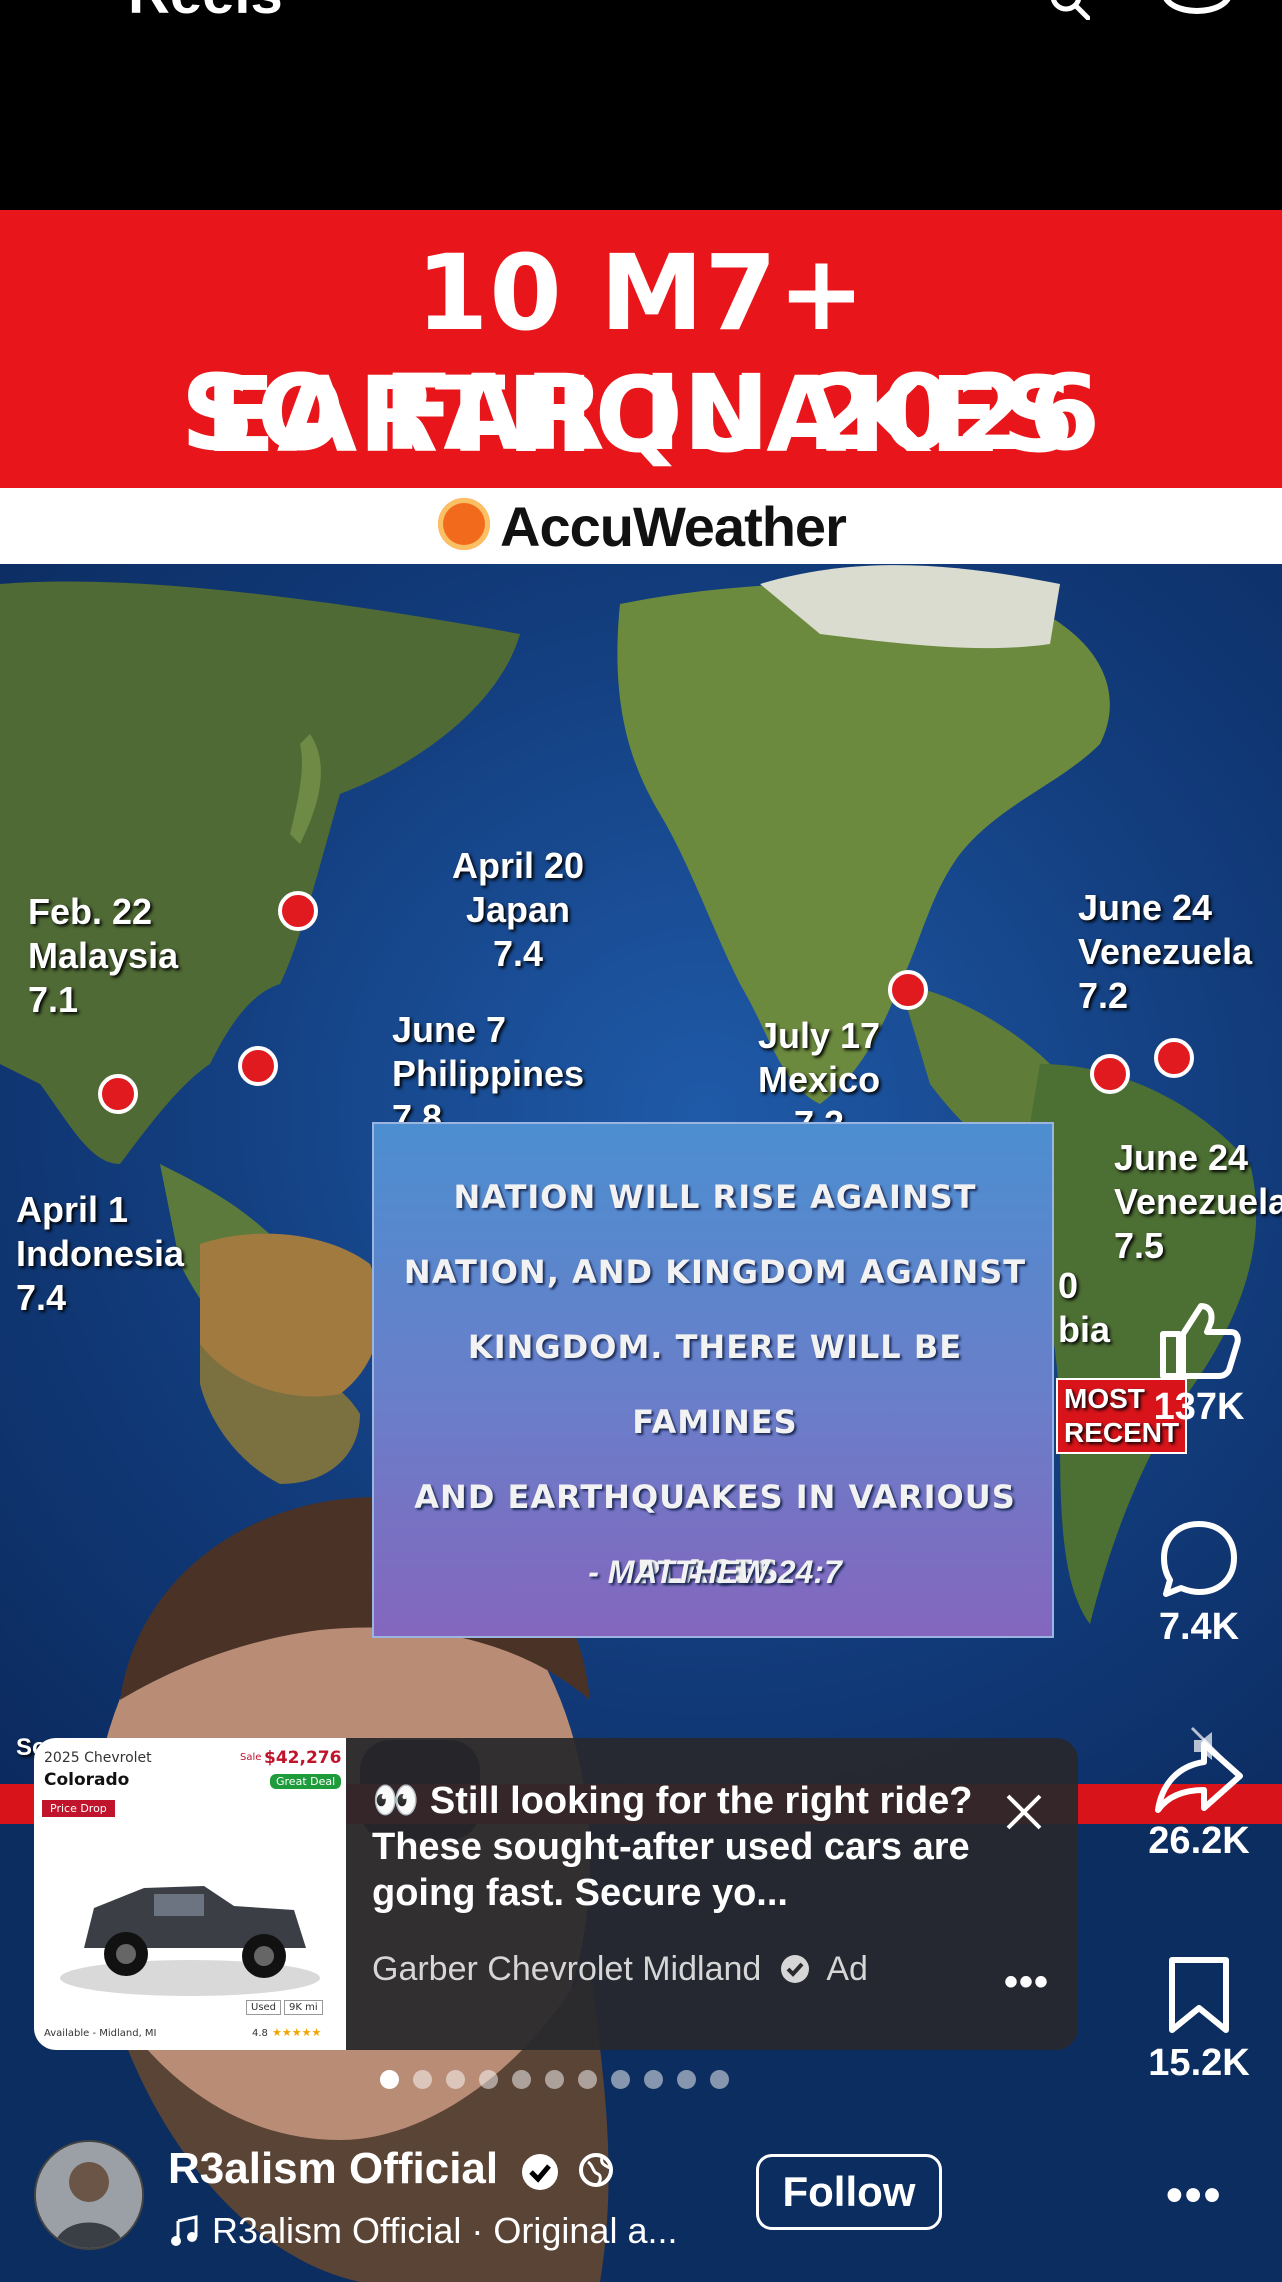  What do you see at coordinates (518, 909) in the screenshot?
I see `quake-label-japan: April 20 Japan 7.4` at bounding box center [518, 909].